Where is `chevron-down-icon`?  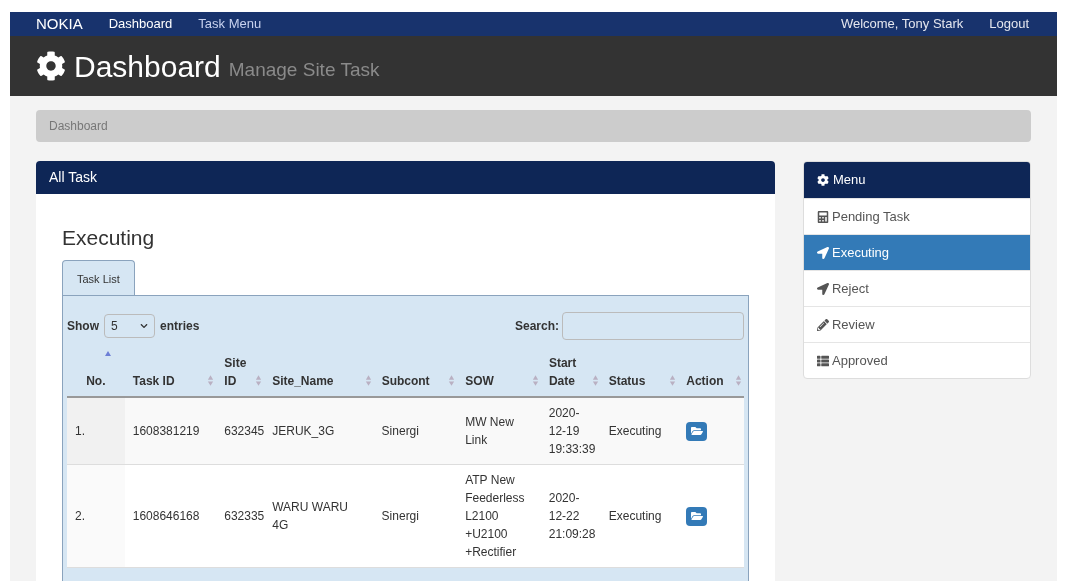 chevron-down-icon is located at coordinates (144, 326).